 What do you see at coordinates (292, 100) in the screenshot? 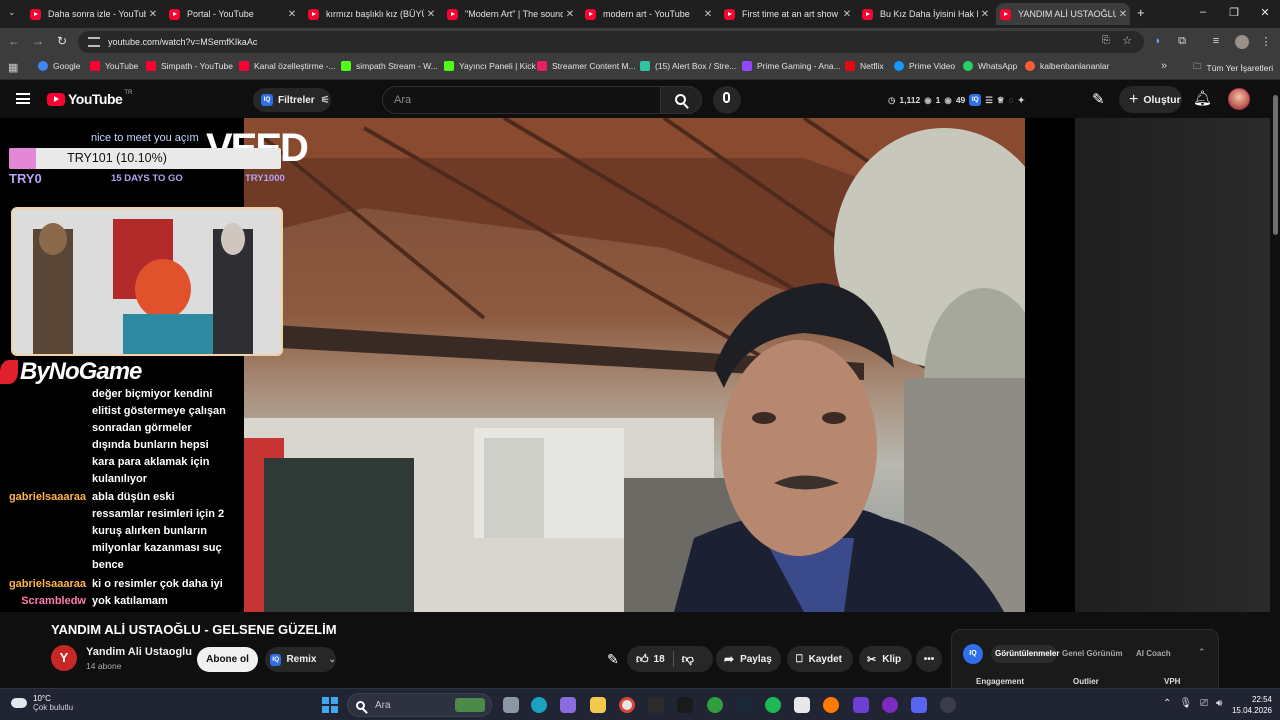
I see `filters-button: IQ Filtreler ⚟` at bounding box center [292, 100].